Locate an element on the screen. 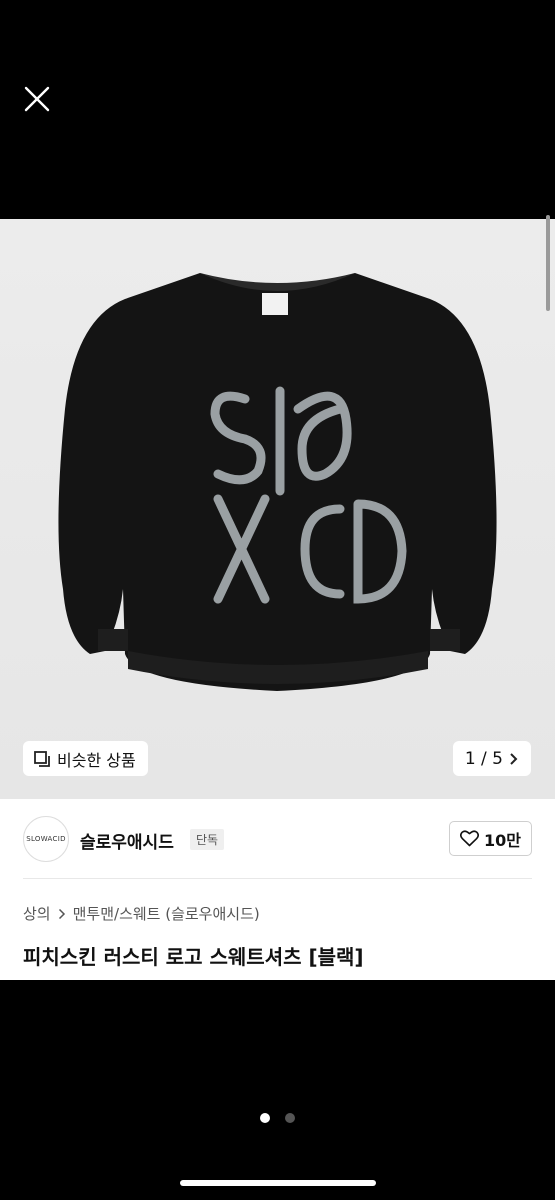 The height and width of the screenshot is (1200, 555). brand-logo: SLOWACID is located at coordinates (46, 839).